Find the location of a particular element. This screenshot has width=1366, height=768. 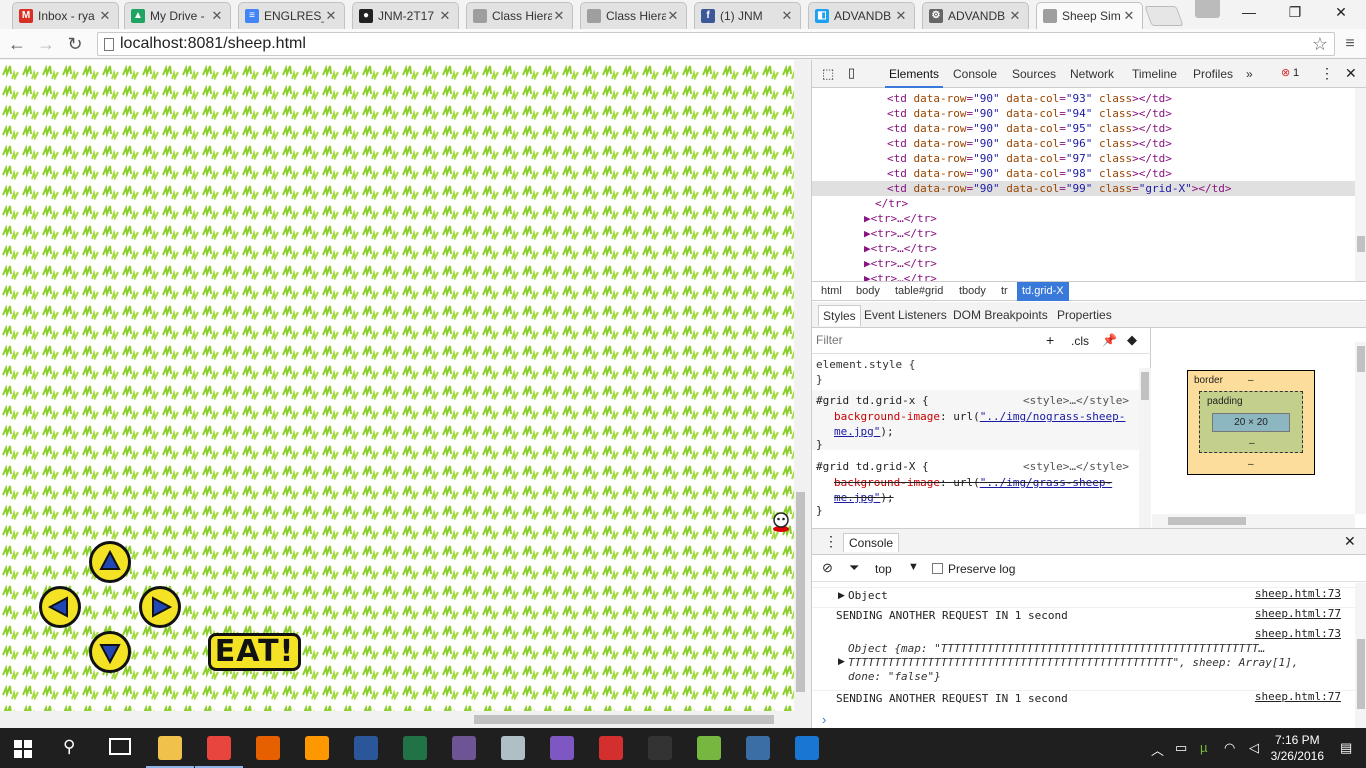

breadcrumb-item: table#grid is located at coordinates (919, 291).